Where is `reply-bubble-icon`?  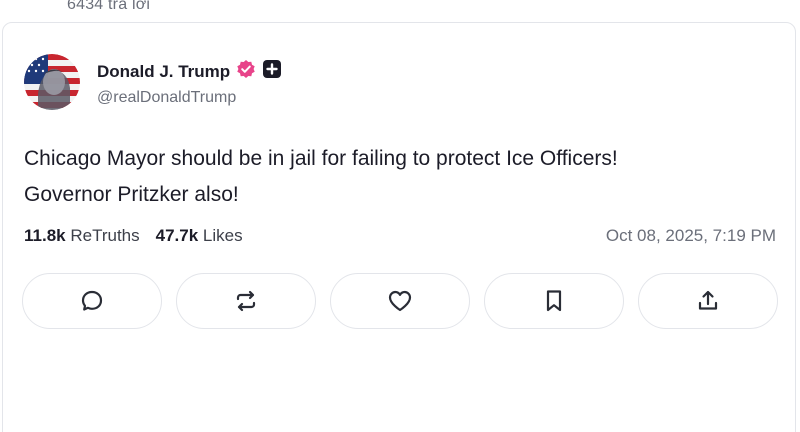
reply-bubble-icon is located at coordinates (92, 300).